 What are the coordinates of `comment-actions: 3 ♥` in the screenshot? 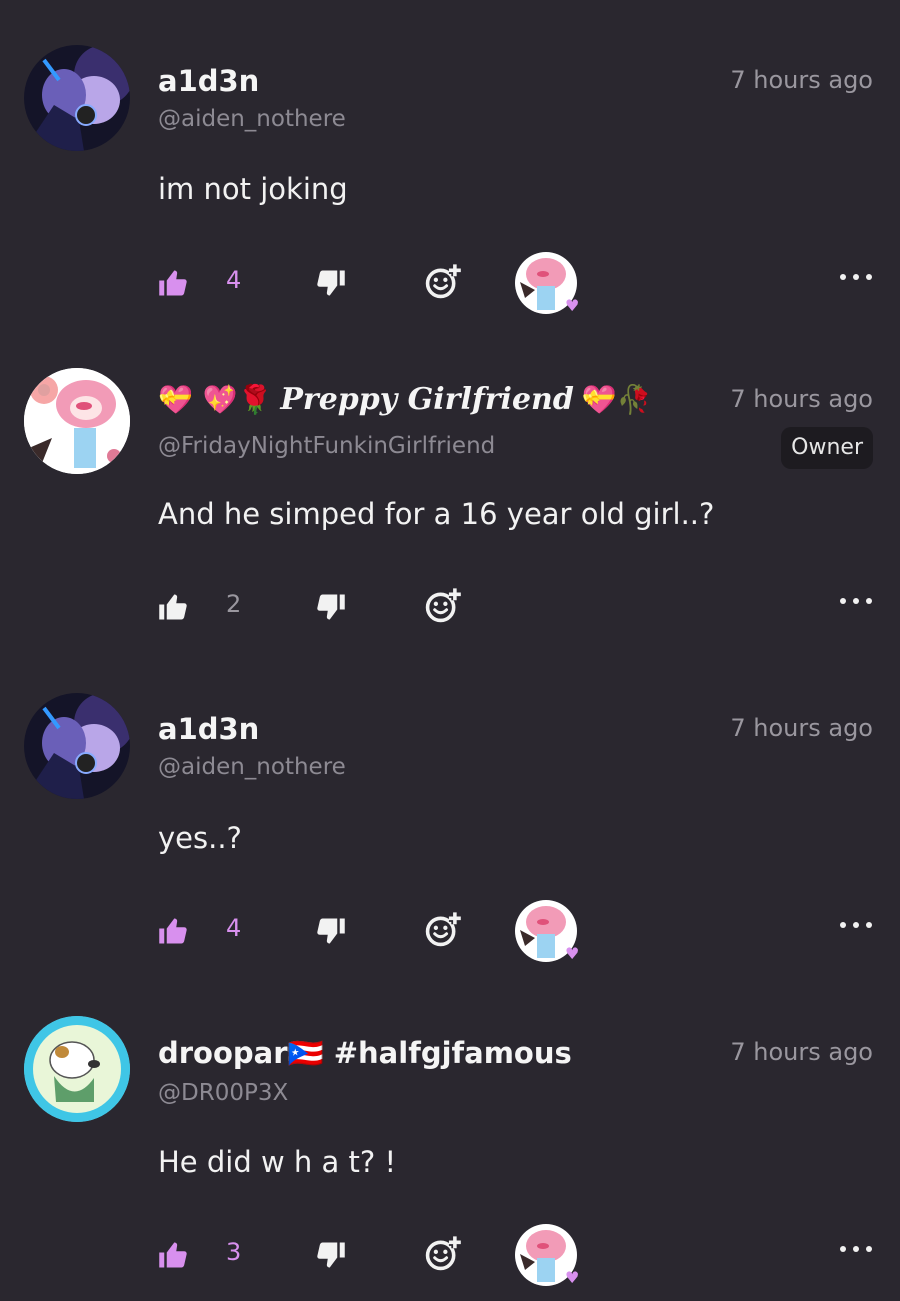 It's located at (450, 1255).